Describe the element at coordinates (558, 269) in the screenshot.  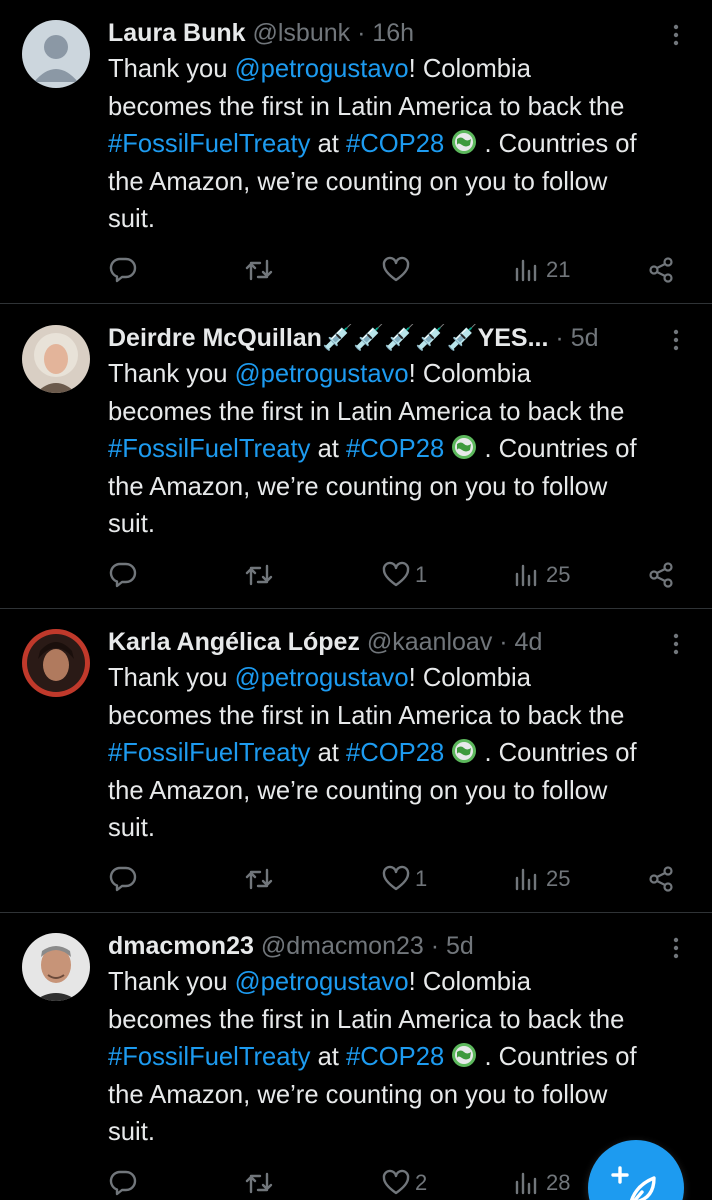
I see `view-count: 21` at that location.